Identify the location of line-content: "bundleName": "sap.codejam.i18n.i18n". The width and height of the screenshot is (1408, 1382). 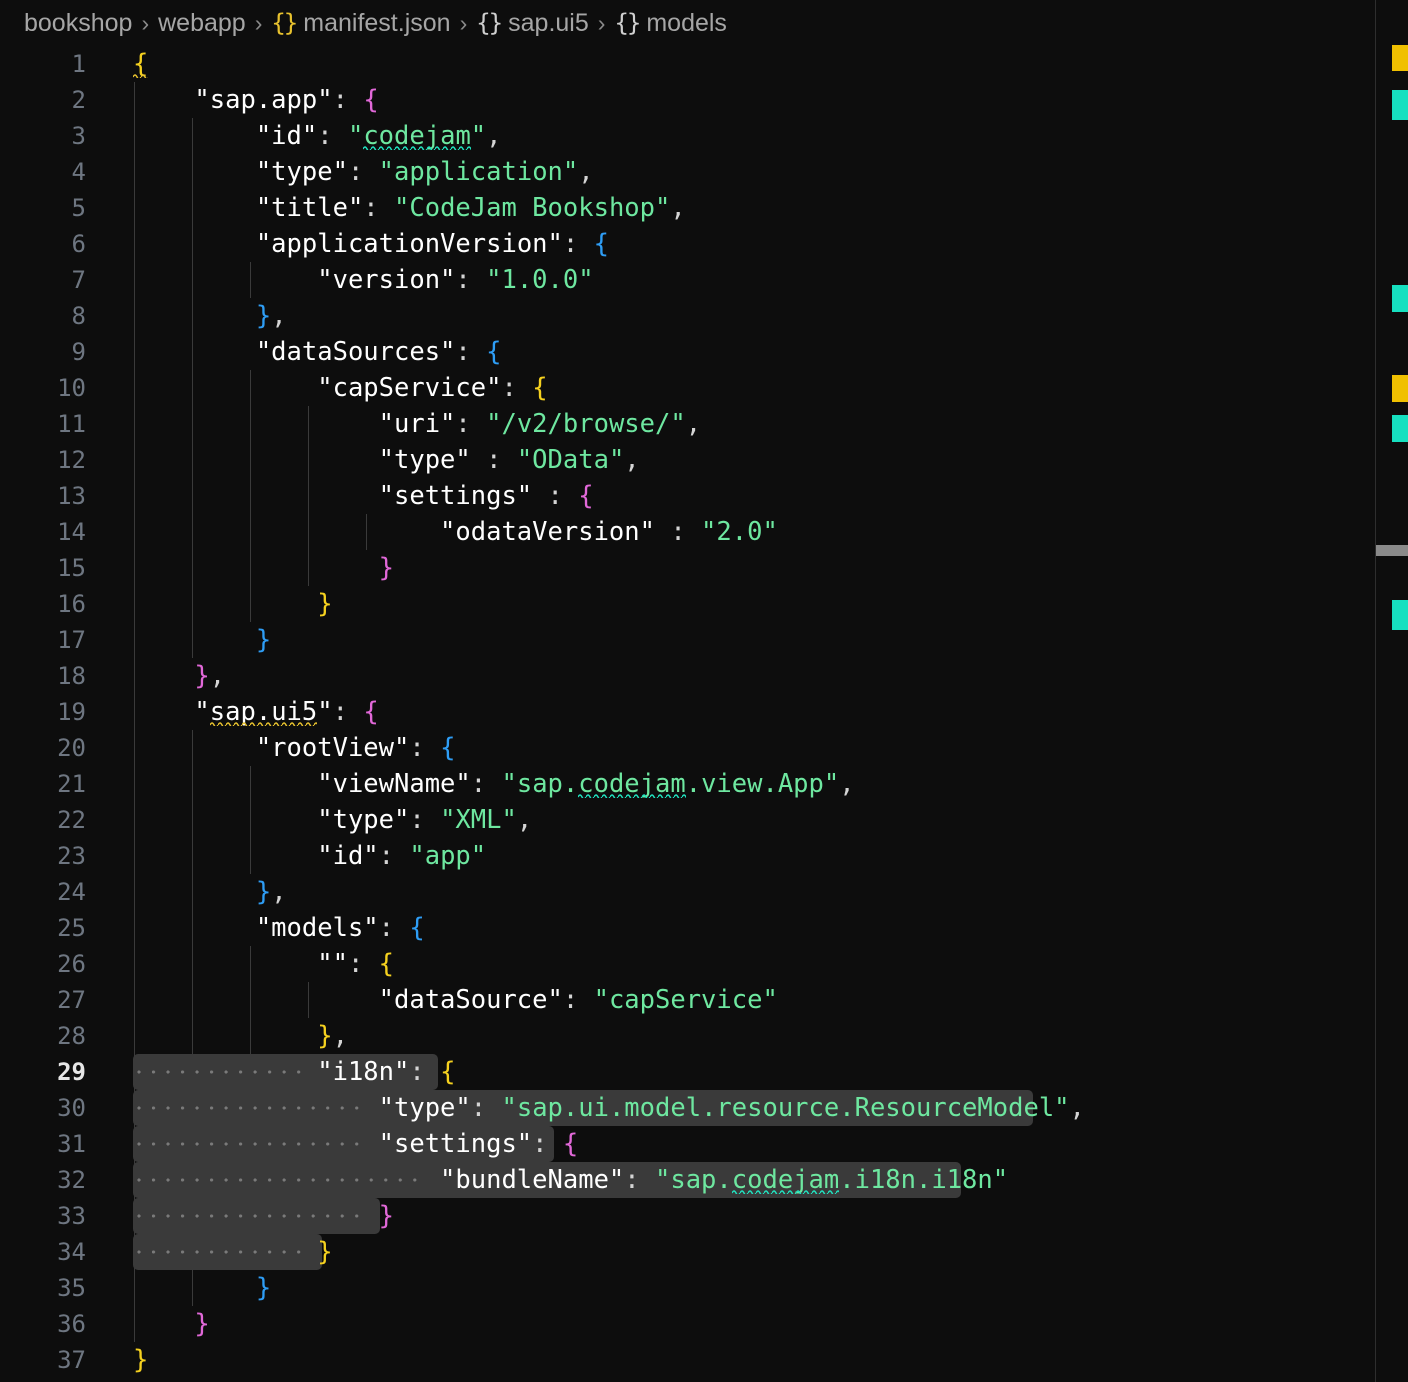
(570, 1180).